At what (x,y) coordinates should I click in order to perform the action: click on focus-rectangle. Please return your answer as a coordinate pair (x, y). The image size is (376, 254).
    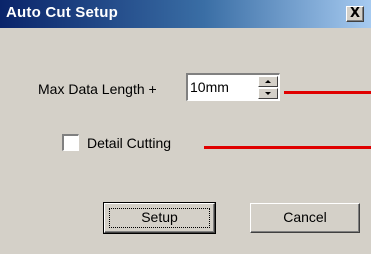
    Looking at the image, I should click on (159, 218).